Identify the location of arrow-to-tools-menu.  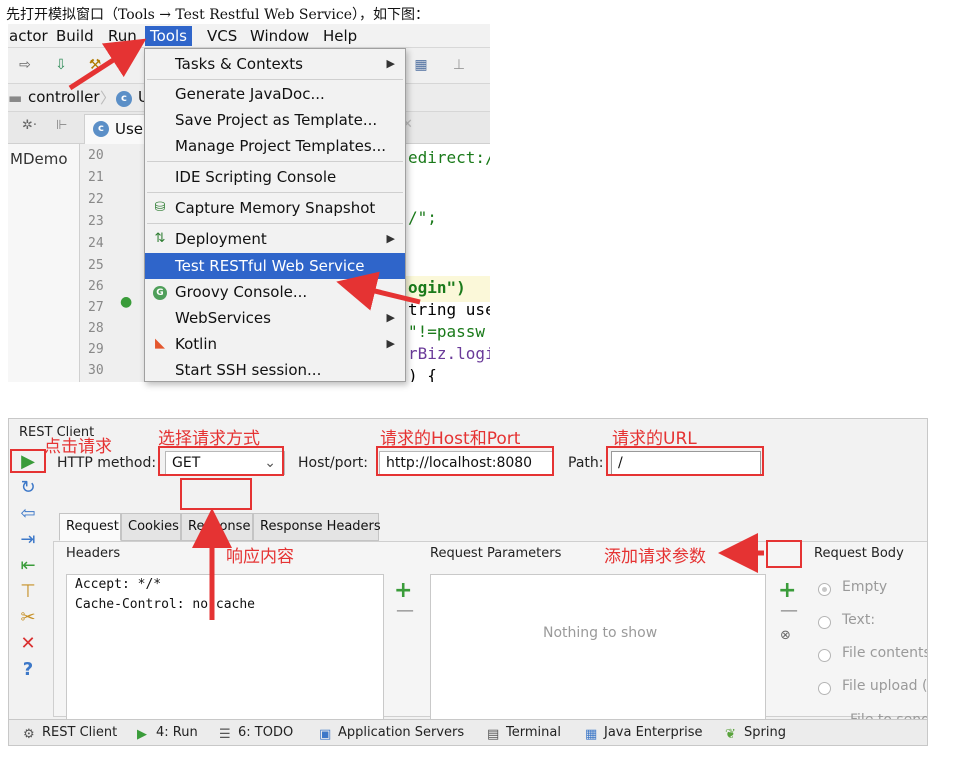
(107, 64).